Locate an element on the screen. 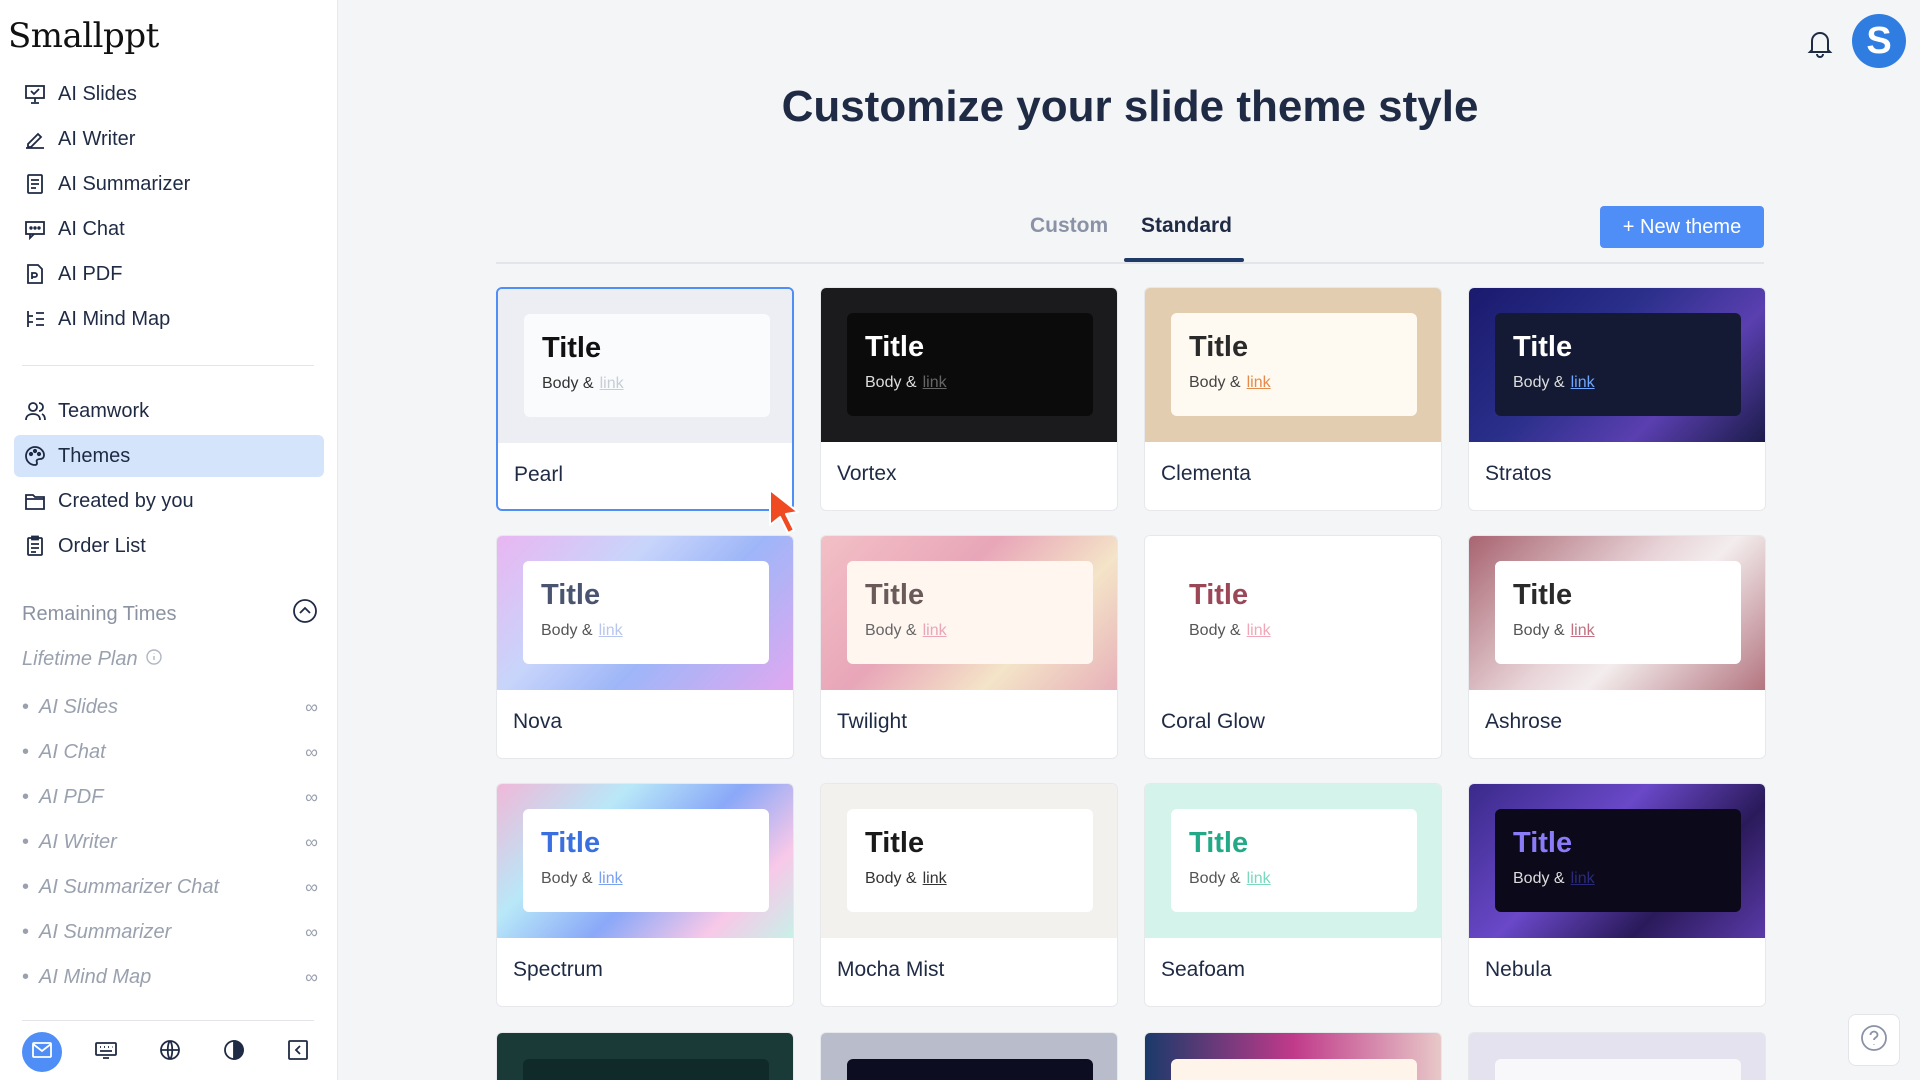  sidebar-item-created-by-you: Created by you is located at coordinates (169, 501).